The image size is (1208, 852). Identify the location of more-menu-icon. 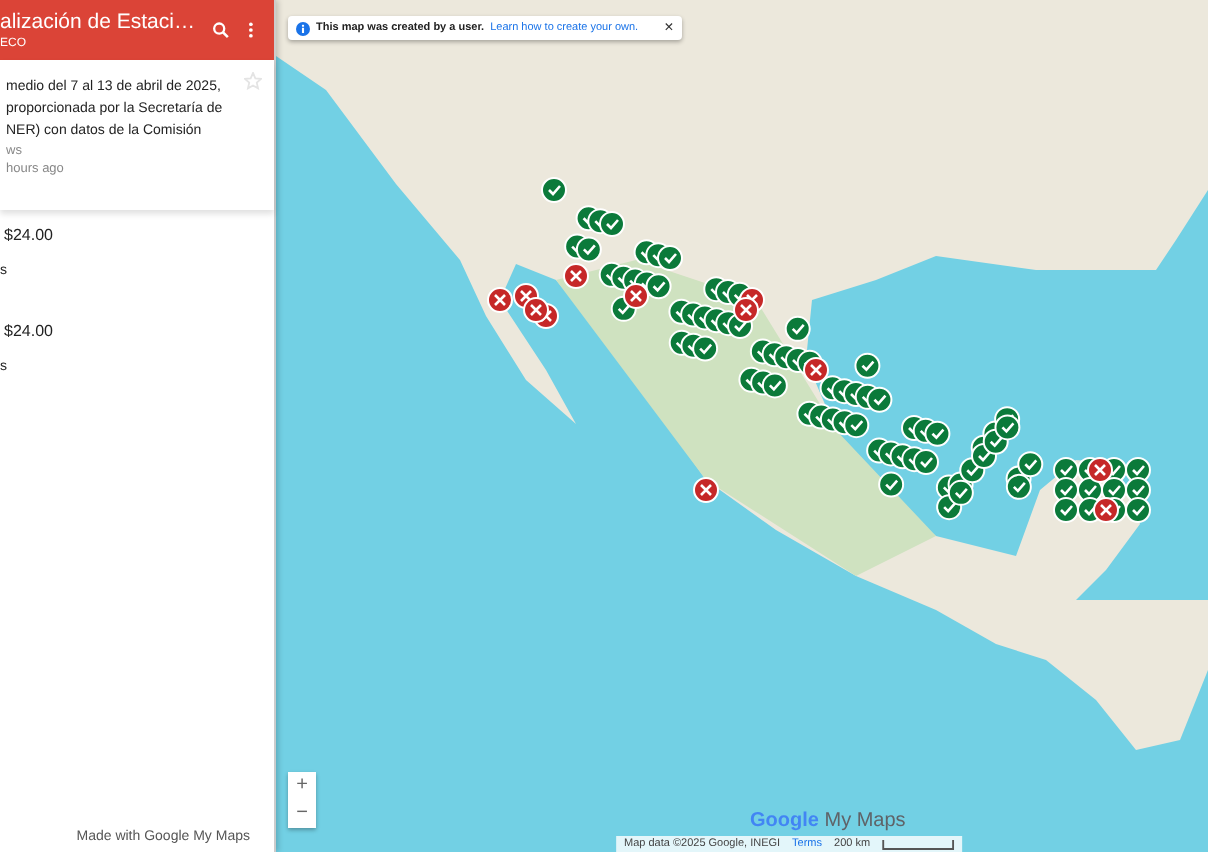
(251, 30).